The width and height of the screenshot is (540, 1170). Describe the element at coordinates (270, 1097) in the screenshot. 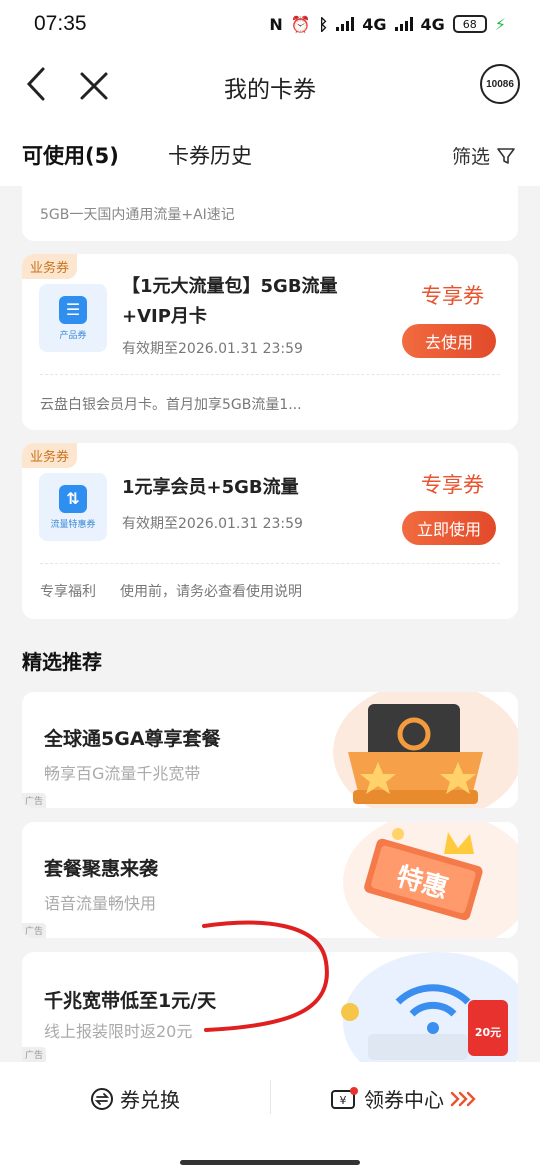

I see `bottom-divider` at that location.